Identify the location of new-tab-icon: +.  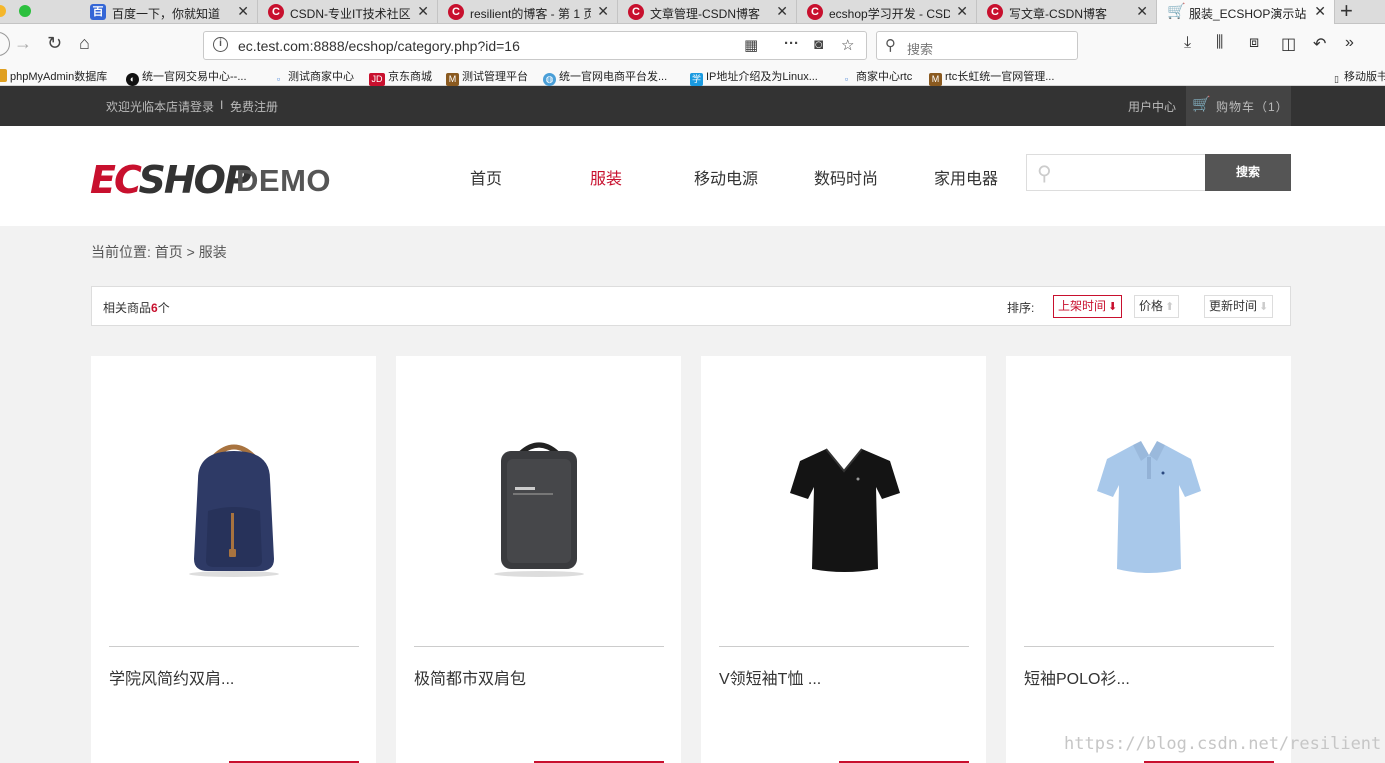
(1346, 12).